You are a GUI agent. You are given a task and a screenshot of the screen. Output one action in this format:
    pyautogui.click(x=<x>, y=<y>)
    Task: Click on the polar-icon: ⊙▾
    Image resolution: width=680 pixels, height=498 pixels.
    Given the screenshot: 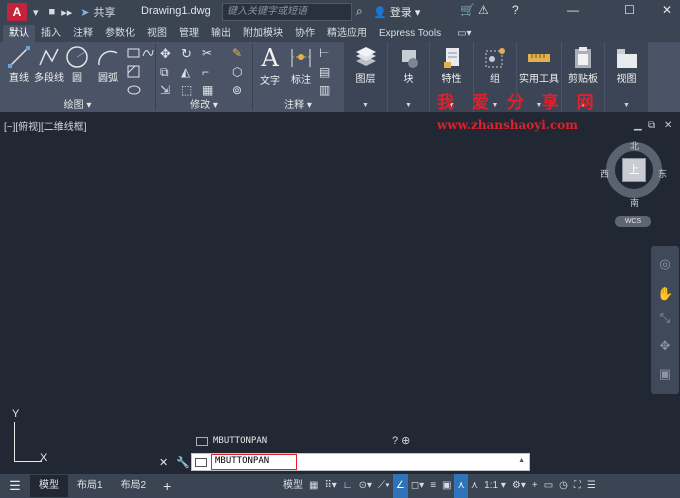 What is the action you would take?
    pyautogui.click(x=365, y=486)
    